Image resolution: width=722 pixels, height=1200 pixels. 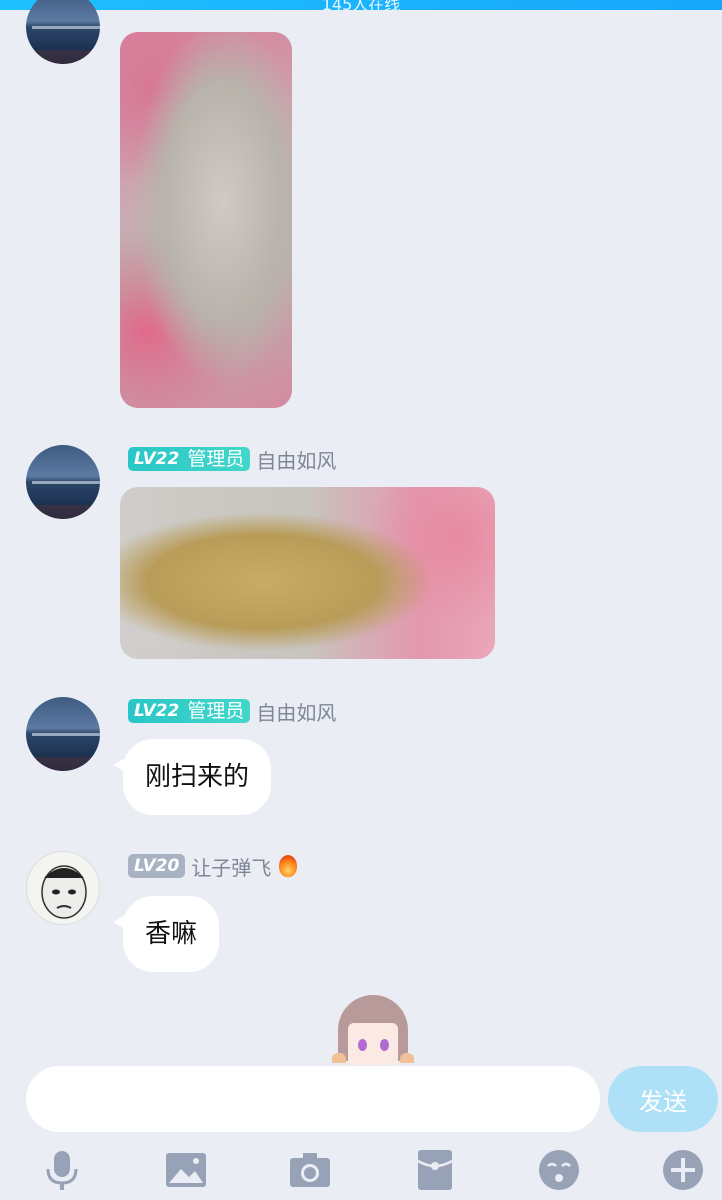 I want to click on camera-icon, so click(x=310, y=1170).